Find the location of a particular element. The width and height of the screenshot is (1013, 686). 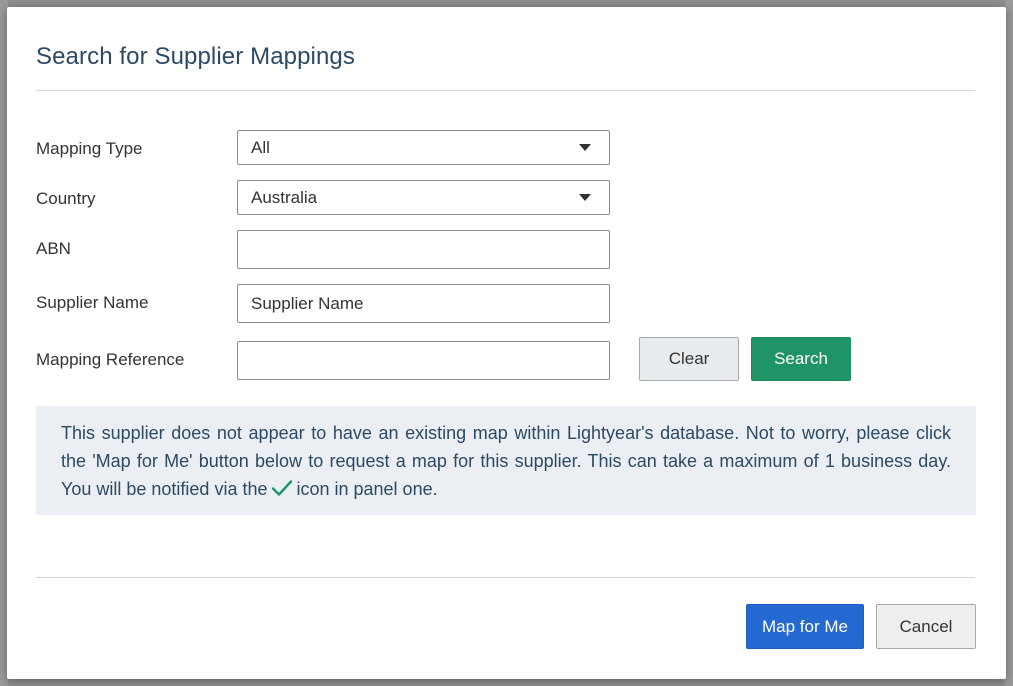

header-divider is located at coordinates (505, 90).